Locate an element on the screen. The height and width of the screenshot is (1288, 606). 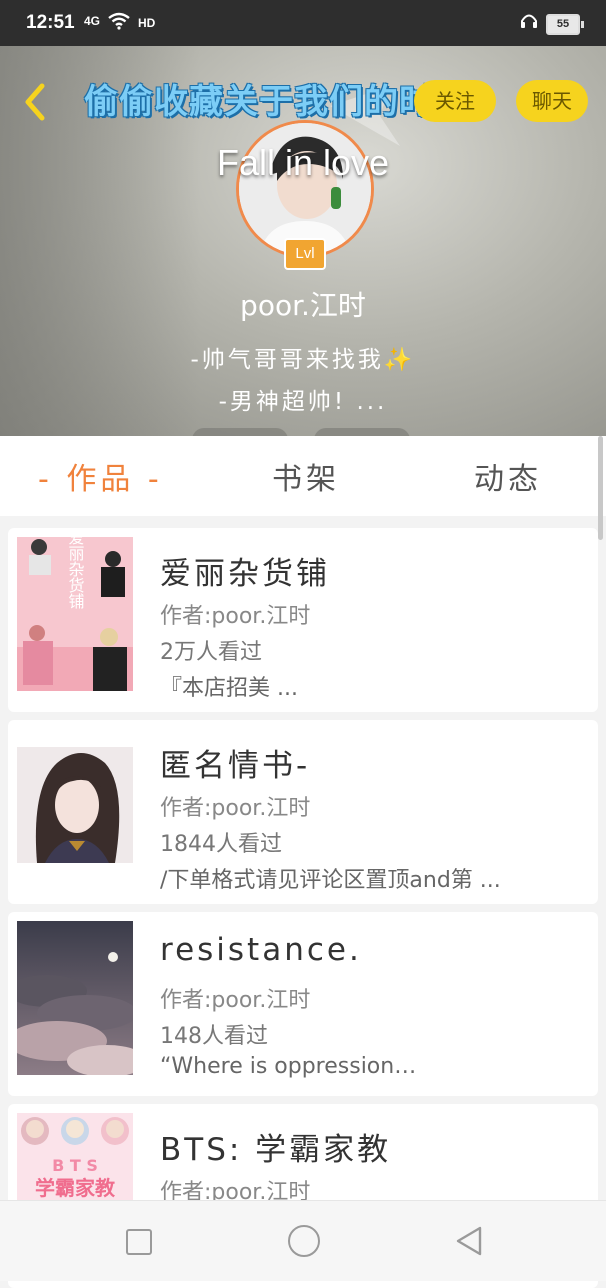
profile-tabs: - 作品 - 书架 动态 is located at coordinates (303, 476).